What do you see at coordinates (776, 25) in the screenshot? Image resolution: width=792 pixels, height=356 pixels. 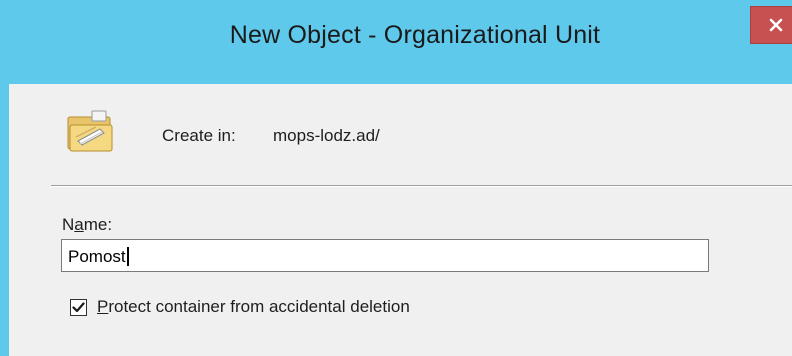 I see `close-icon` at bounding box center [776, 25].